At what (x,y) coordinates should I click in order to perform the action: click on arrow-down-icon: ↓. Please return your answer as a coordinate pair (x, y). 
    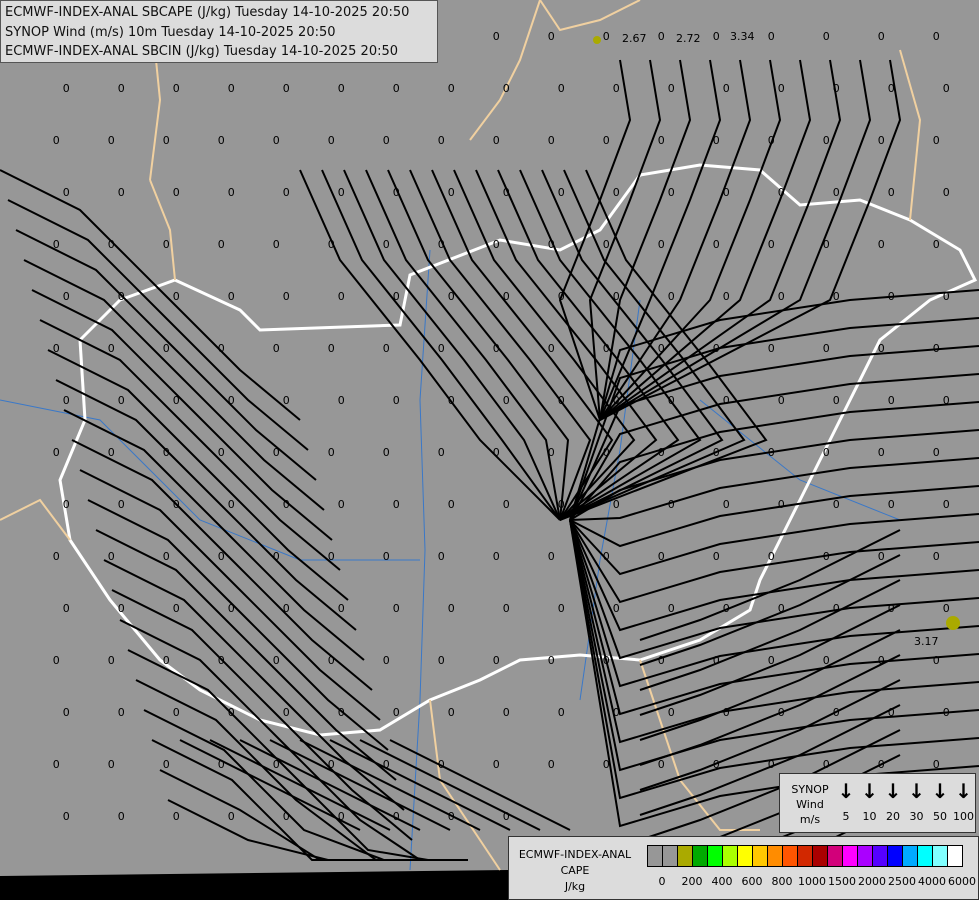
    Looking at the image, I should click on (963, 791).